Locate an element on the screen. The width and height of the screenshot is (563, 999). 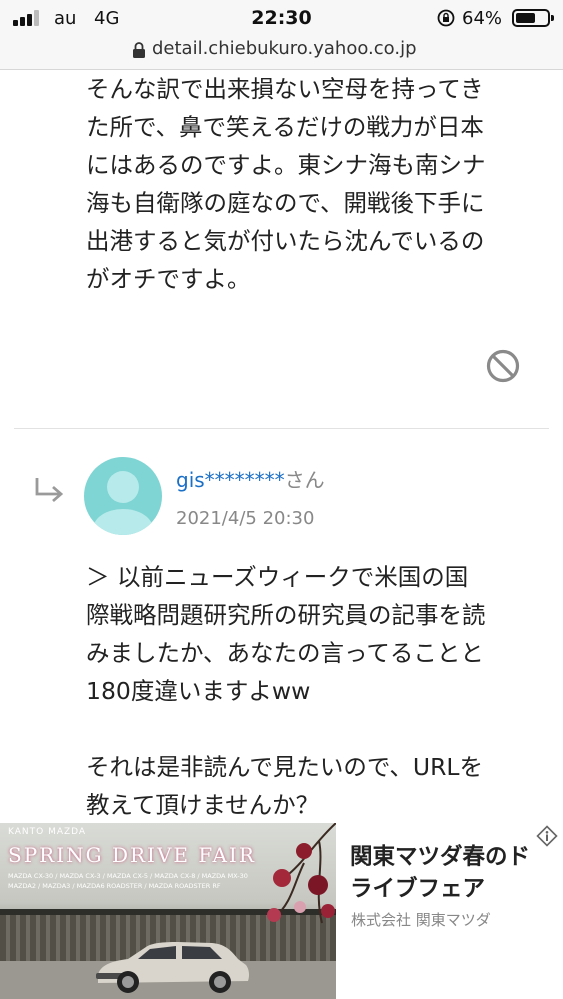
text-line: 出港すると気が付いたら沈んでいるの is located at coordinates (285, 241).